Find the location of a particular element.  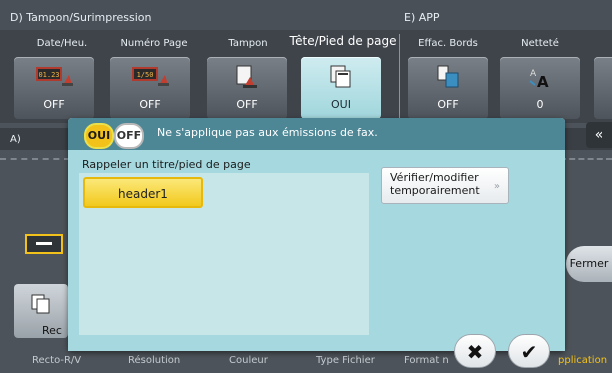

tile-title-frame-erase: Effac. Bords is located at coordinates (448, 43).